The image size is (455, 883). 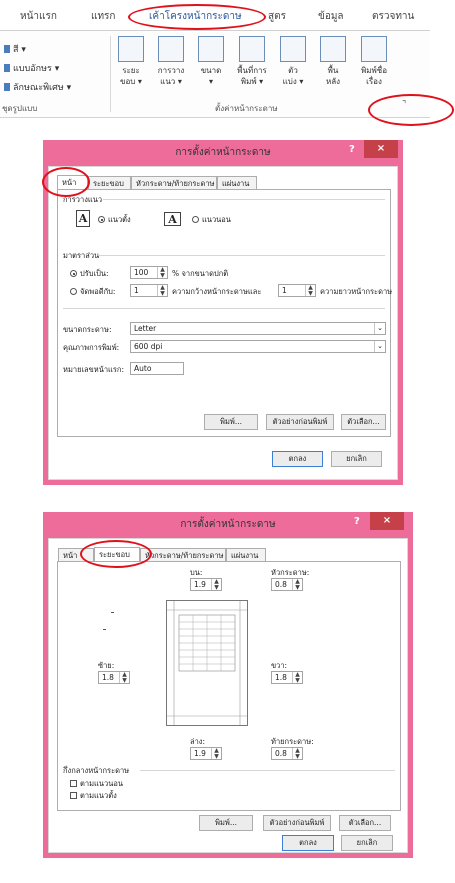 What do you see at coordinates (89, 274) in the screenshot?
I see `adjust-to-radio: ปรับเป็น:` at bounding box center [89, 274].